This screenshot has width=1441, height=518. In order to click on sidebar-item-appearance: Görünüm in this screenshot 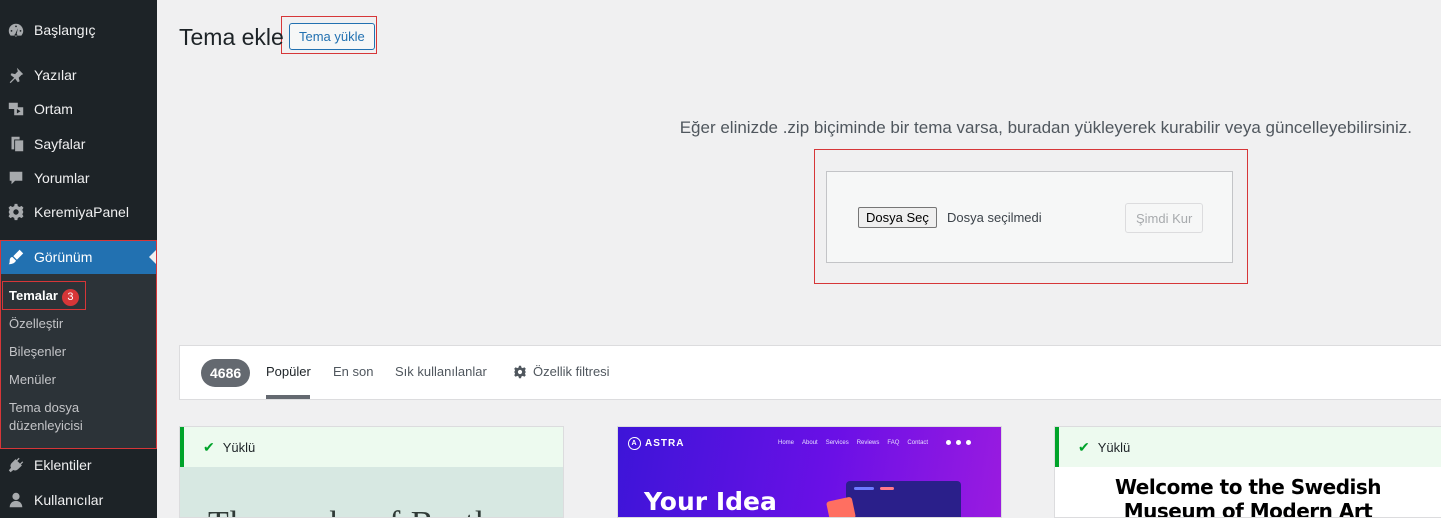, I will do `click(78, 257)`.